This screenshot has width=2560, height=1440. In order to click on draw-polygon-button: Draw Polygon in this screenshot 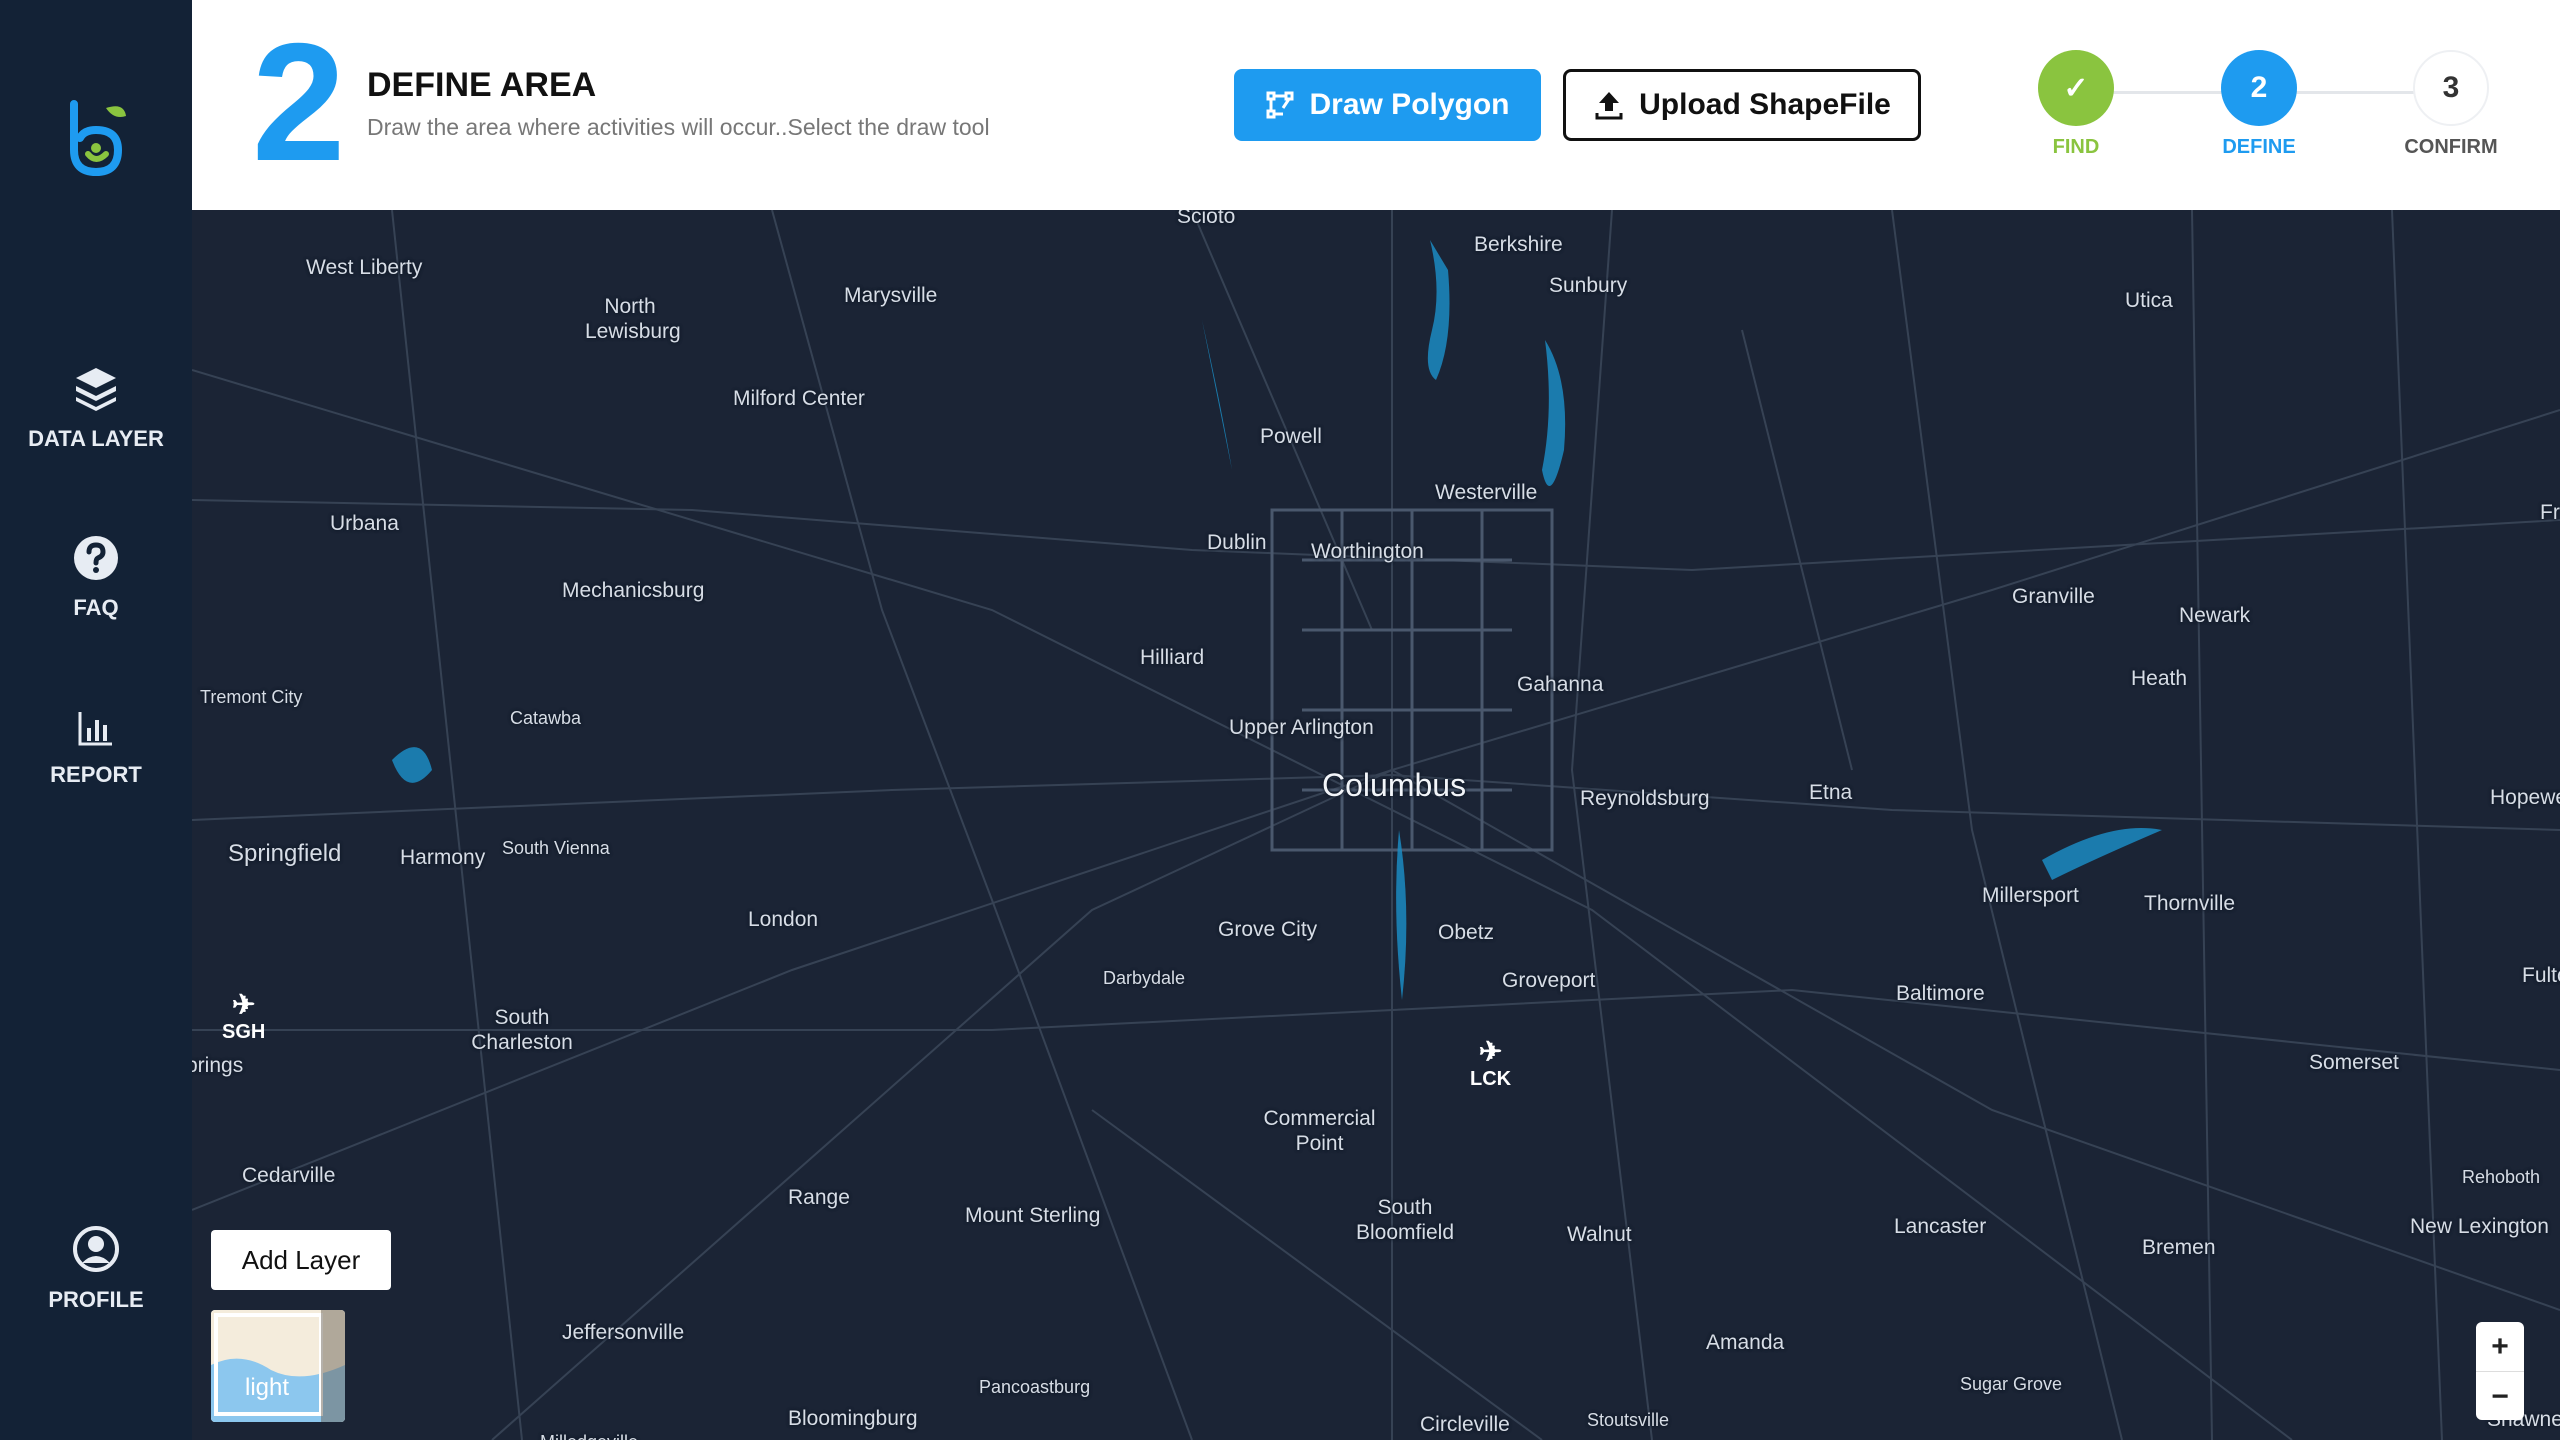, I will do `click(1387, 105)`.